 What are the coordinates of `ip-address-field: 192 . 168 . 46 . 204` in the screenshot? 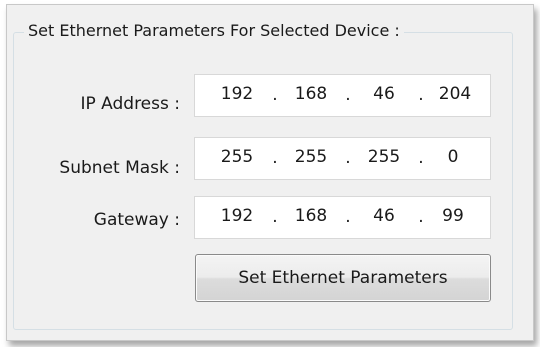 It's located at (342, 95).